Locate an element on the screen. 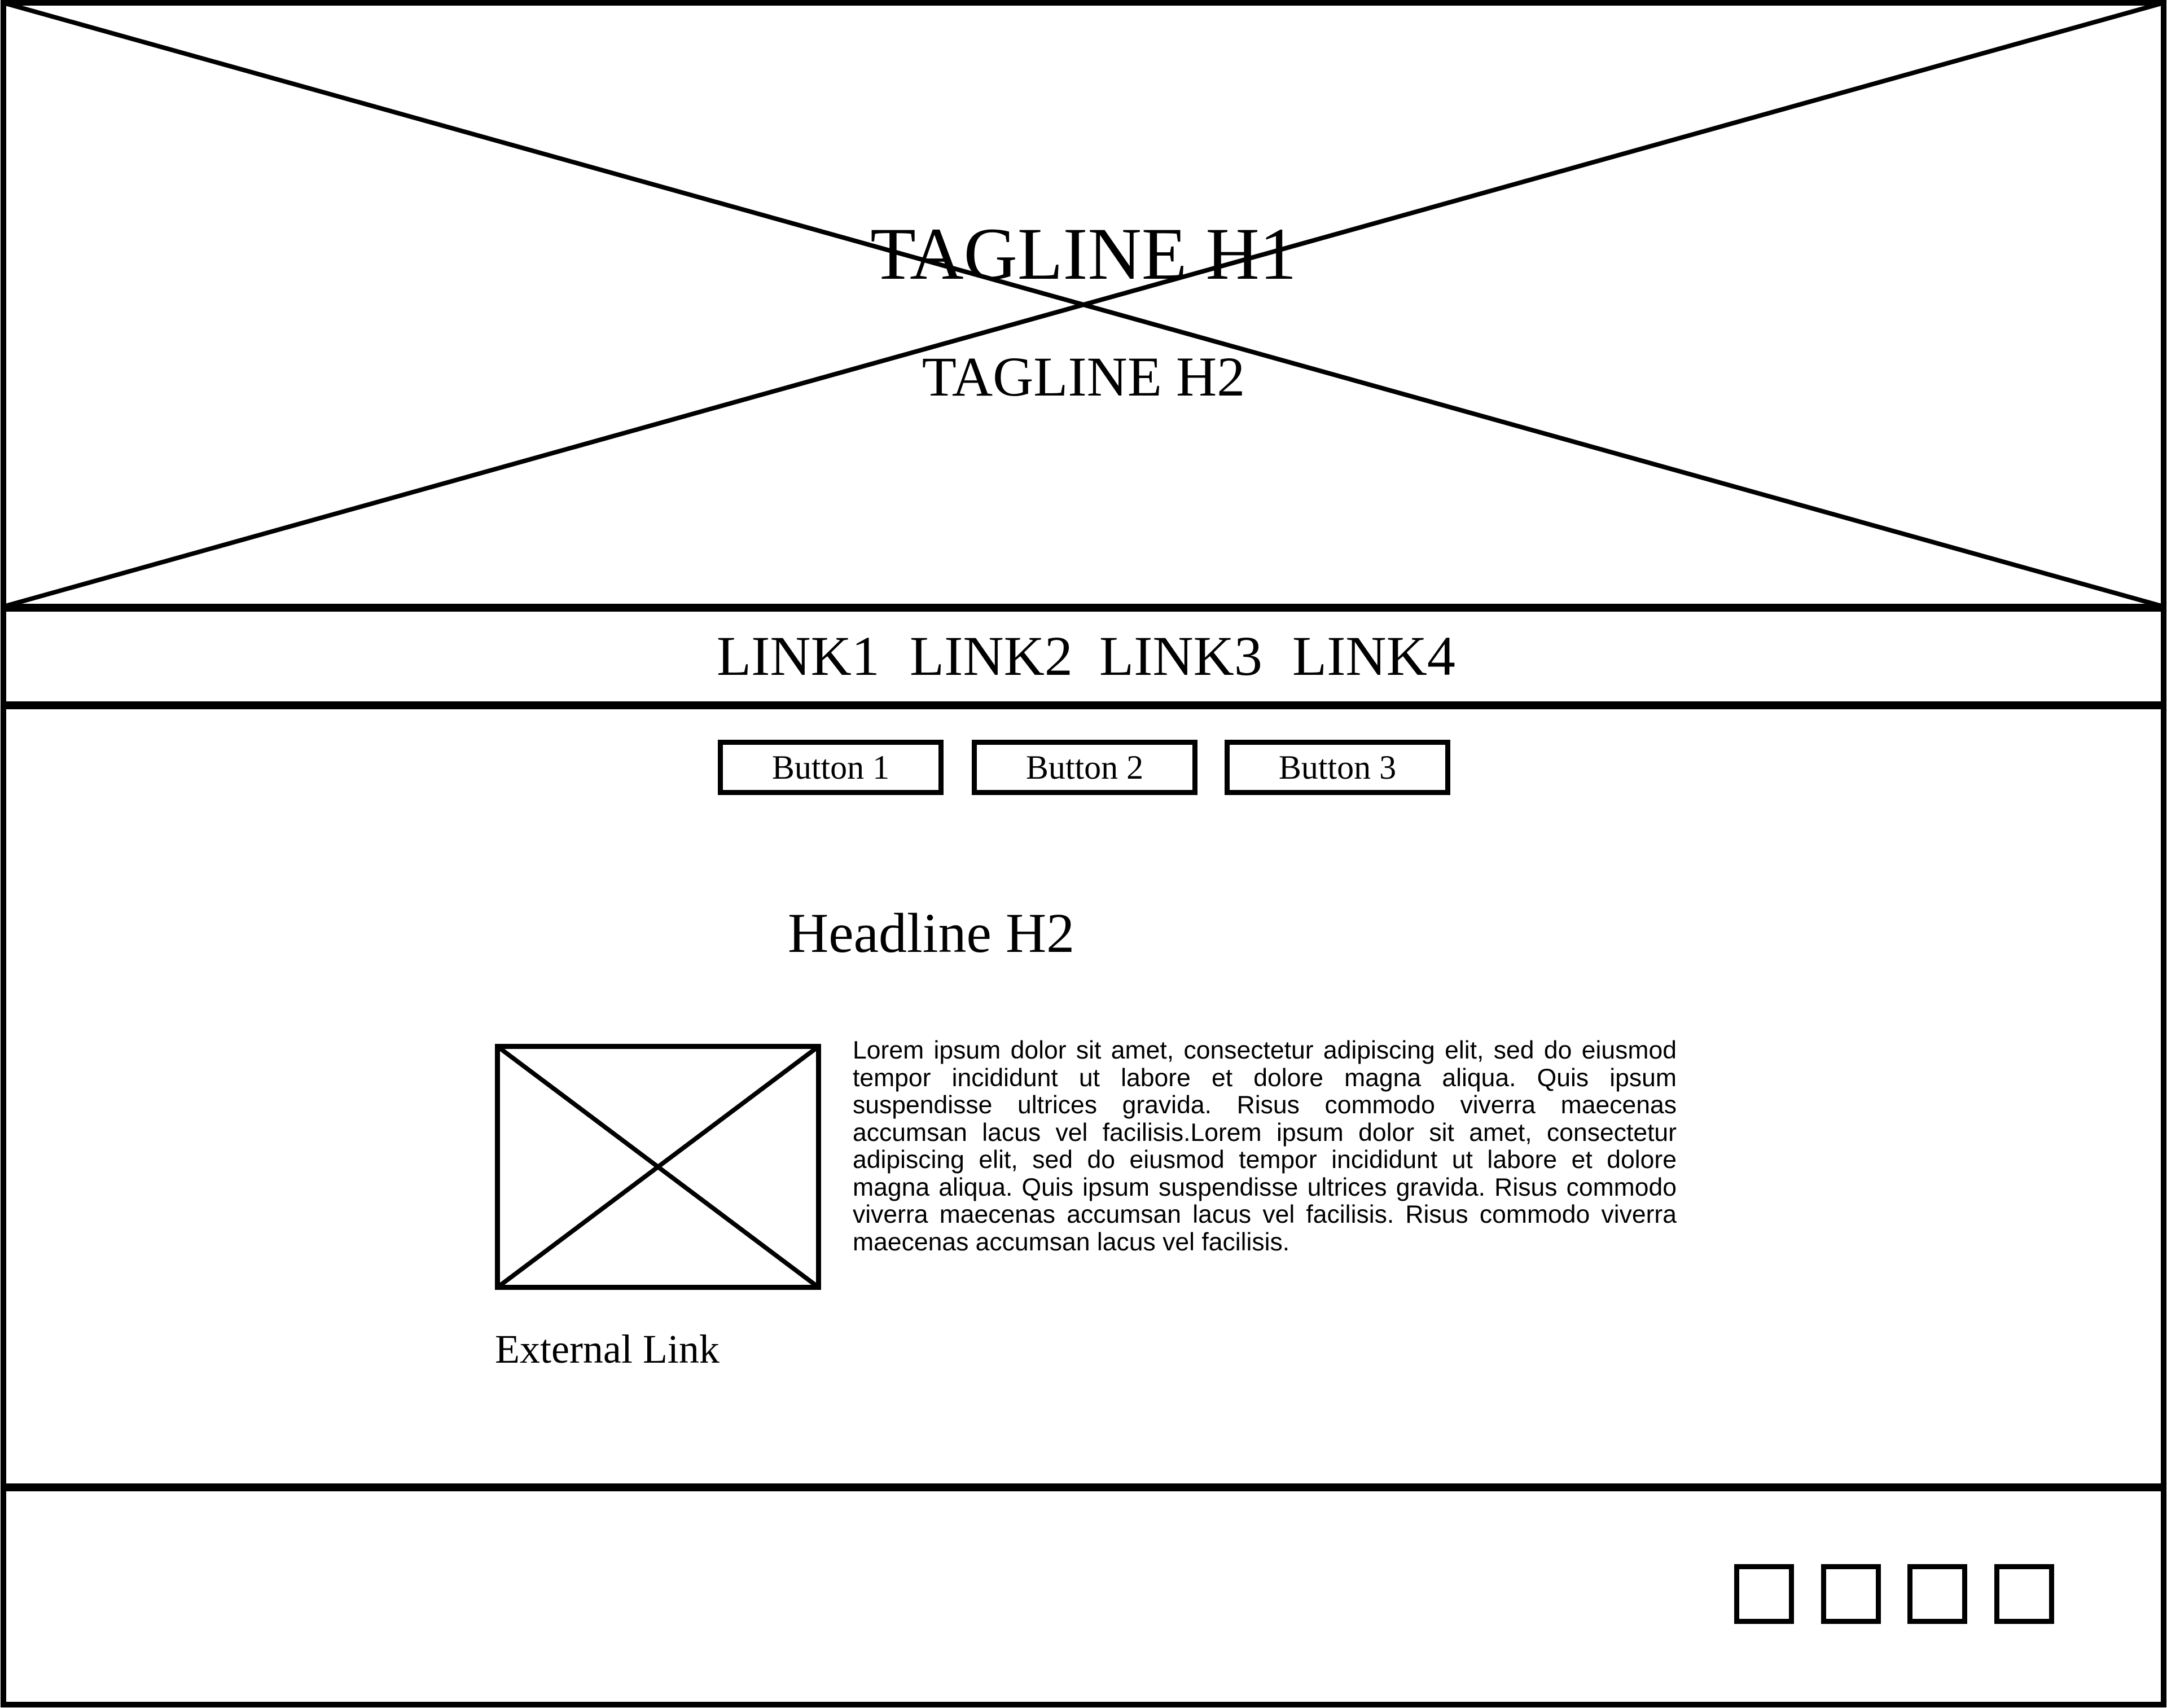  button-2: Button 2 is located at coordinates (1084, 767).